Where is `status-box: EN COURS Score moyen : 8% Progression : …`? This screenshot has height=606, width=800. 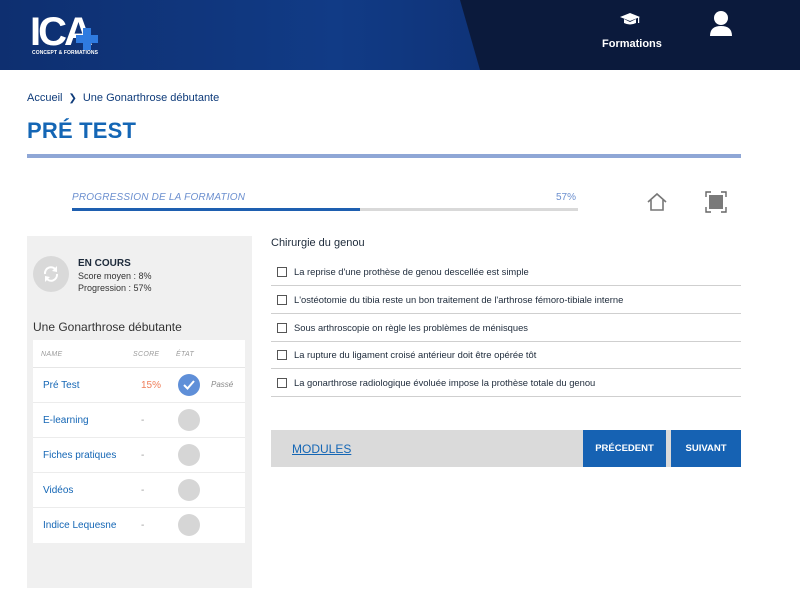
status-box: EN COURS Score moyen : 8% Progression : … is located at coordinates (138, 273).